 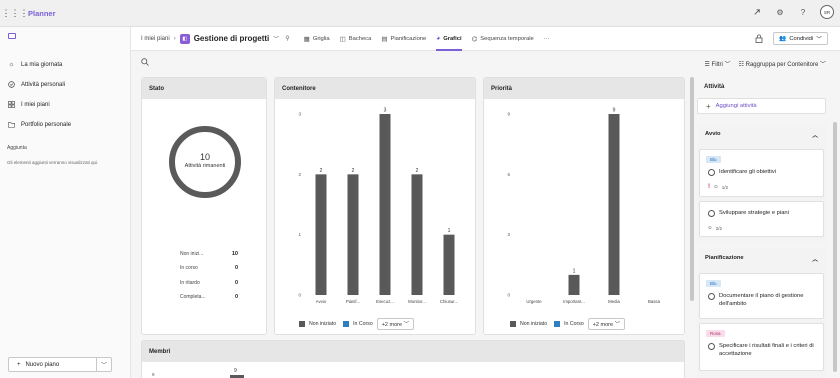 What do you see at coordinates (783, 38) in the screenshot?
I see `people-icon: 👥` at bounding box center [783, 38].